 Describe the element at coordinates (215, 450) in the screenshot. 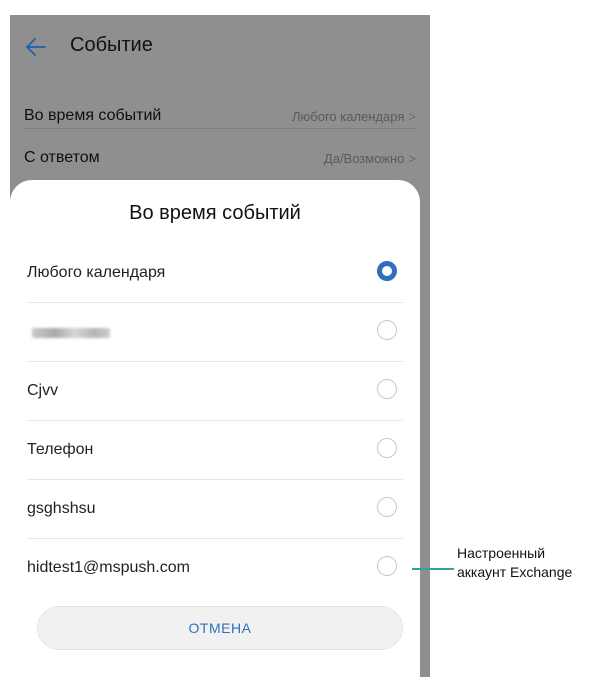

I see `option-phone: Телефон` at that location.